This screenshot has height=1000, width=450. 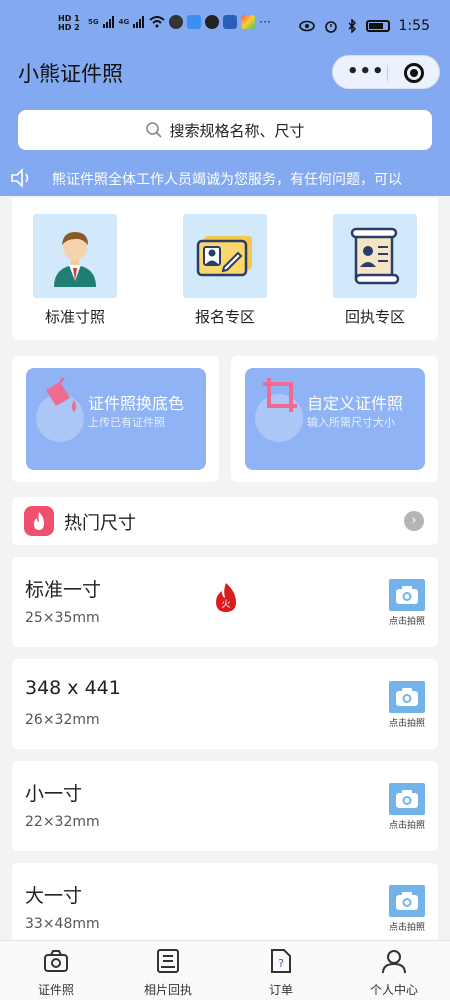 I want to click on speaker-icon, so click(x=20, y=178).